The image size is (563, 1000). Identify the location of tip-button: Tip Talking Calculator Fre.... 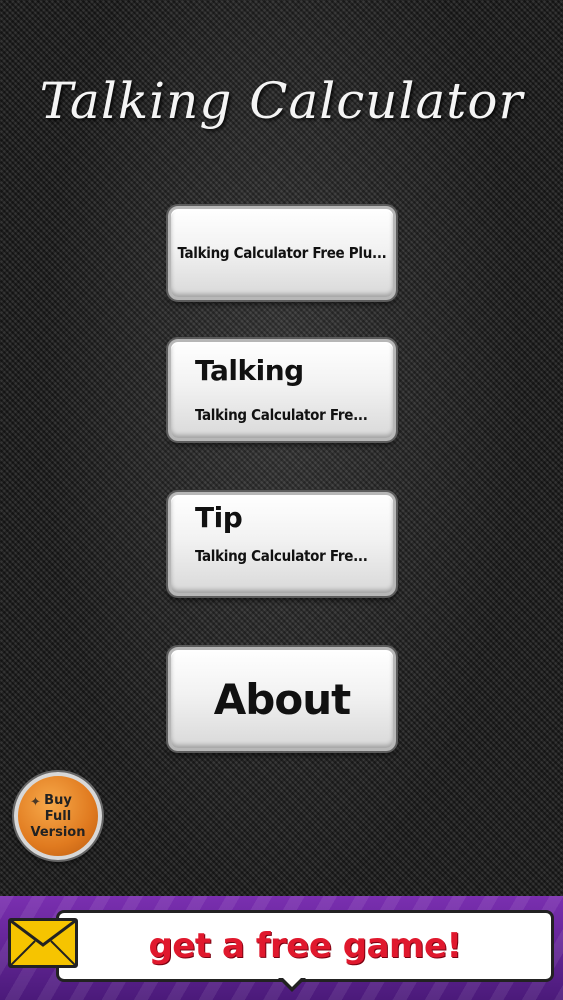
(282, 544).